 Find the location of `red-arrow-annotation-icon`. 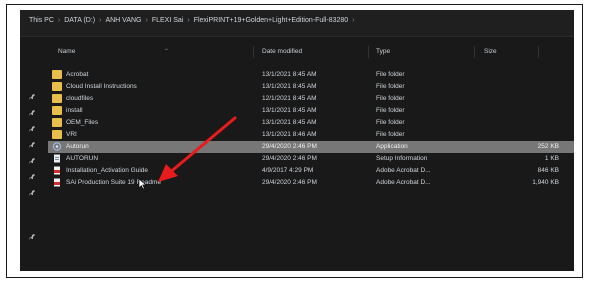

red-arrow-annotation-icon is located at coordinates (197, 149).